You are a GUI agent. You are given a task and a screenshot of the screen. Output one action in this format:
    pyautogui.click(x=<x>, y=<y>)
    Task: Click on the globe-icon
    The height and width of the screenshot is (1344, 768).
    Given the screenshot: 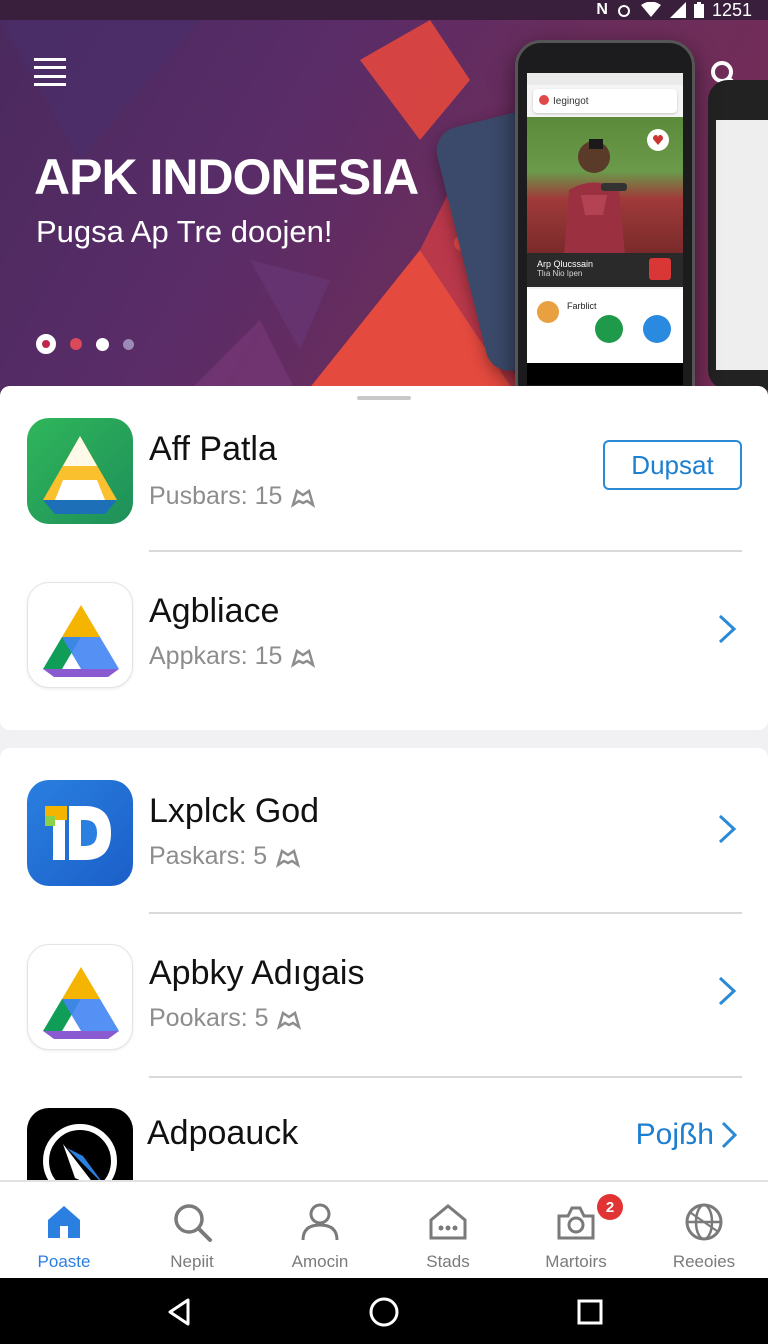 What is the action you would take?
    pyautogui.click(x=704, y=1222)
    